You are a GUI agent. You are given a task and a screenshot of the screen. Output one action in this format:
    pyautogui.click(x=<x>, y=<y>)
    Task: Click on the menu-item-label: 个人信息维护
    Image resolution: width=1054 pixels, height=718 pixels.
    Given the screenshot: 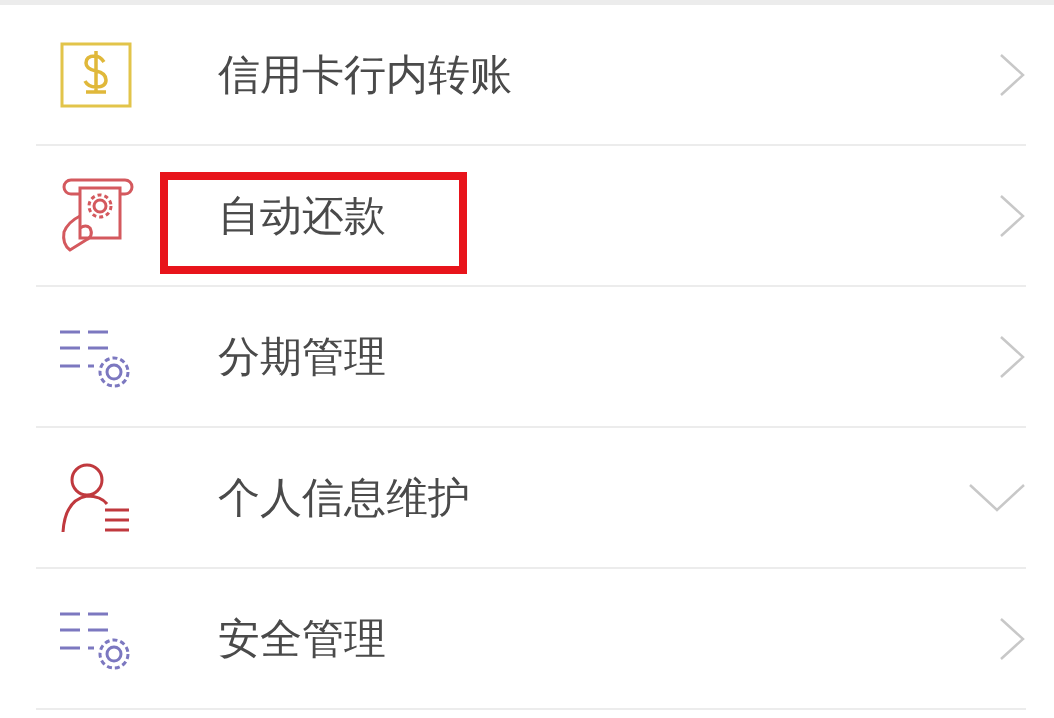 What is the action you would take?
    pyautogui.click(x=593, y=497)
    